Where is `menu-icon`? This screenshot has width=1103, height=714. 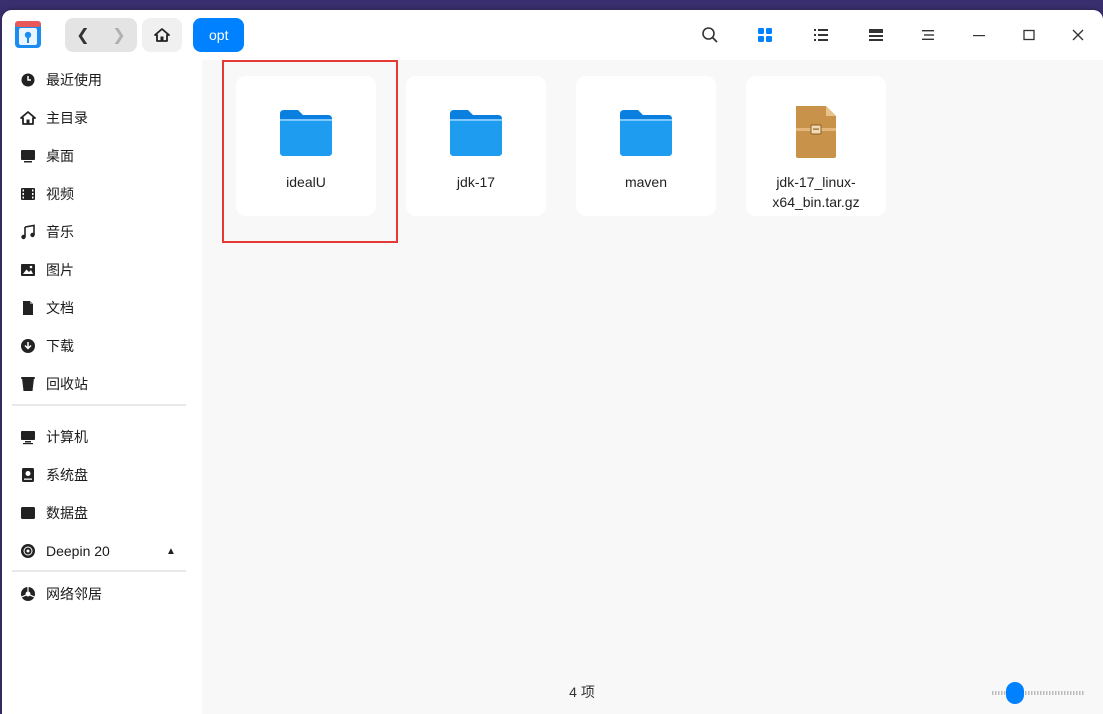 menu-icon is located at coordinates (928, 35).